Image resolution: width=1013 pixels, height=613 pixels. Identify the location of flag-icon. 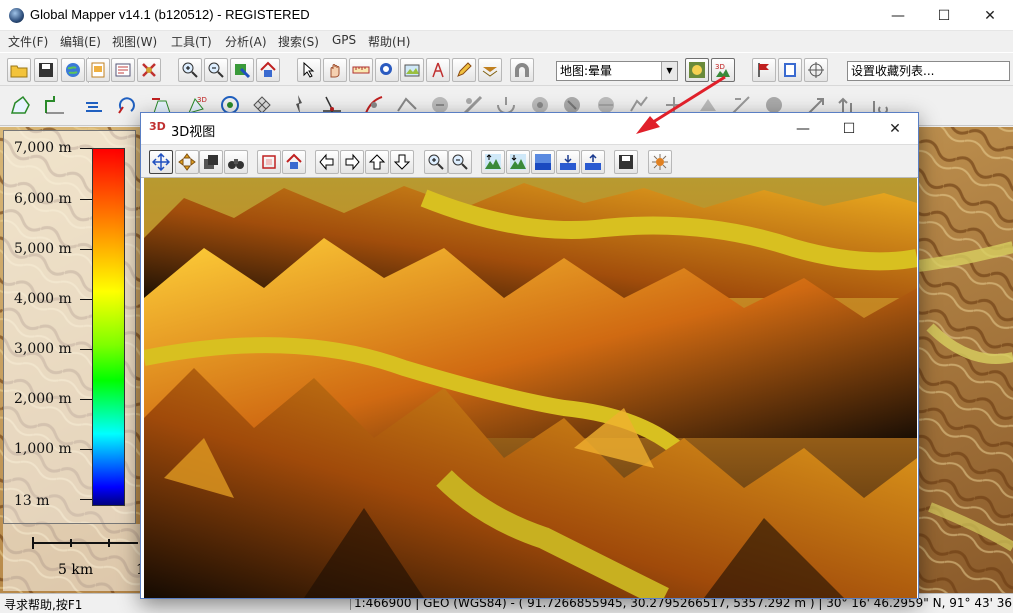
(764, 70).